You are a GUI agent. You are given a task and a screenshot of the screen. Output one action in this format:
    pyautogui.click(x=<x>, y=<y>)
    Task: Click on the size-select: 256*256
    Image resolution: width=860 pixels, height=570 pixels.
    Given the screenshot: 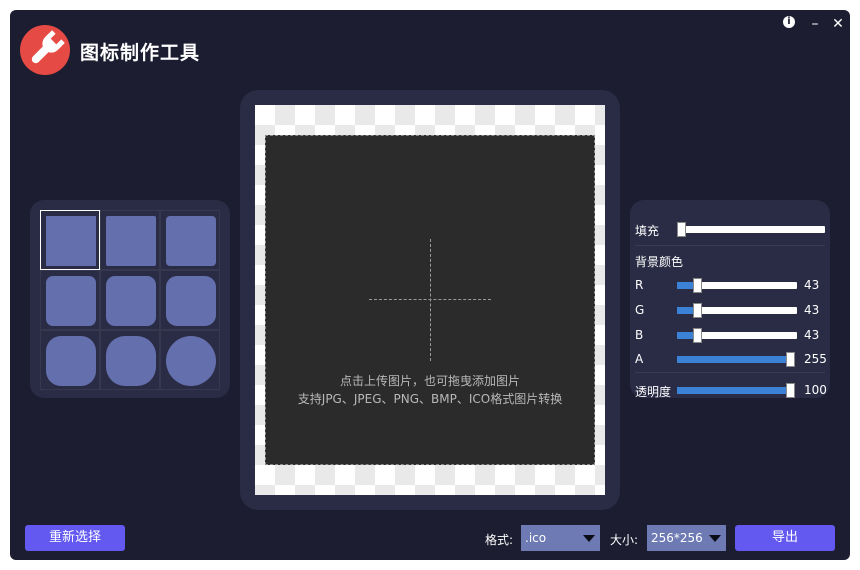 What is the action you would take?
    pyautogui.click(x=686, y=538)
    